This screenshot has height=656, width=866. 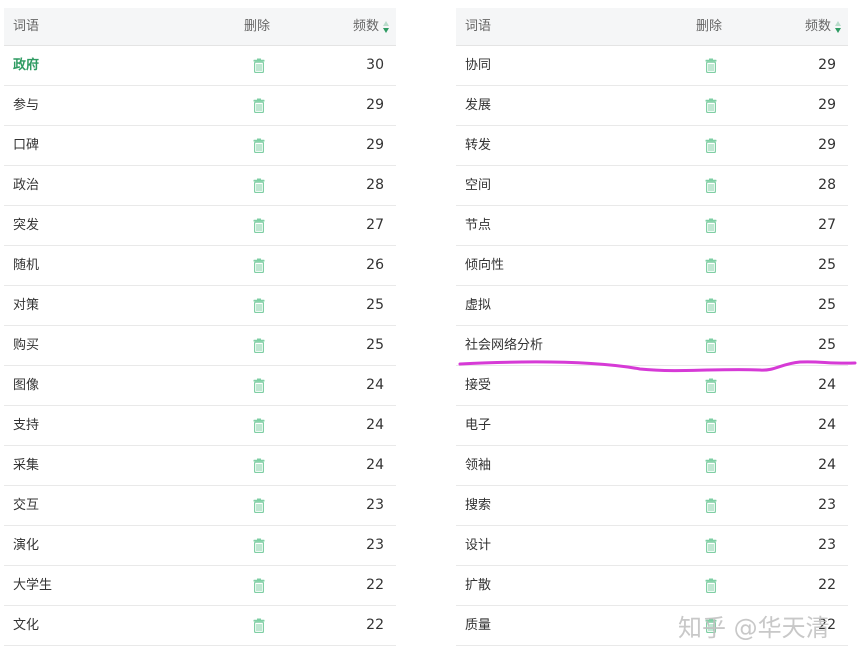 What do you see at coordinates (26, 505) in the screenshot?
I see `word-cell: 交互` at bounding box center [26, 505].